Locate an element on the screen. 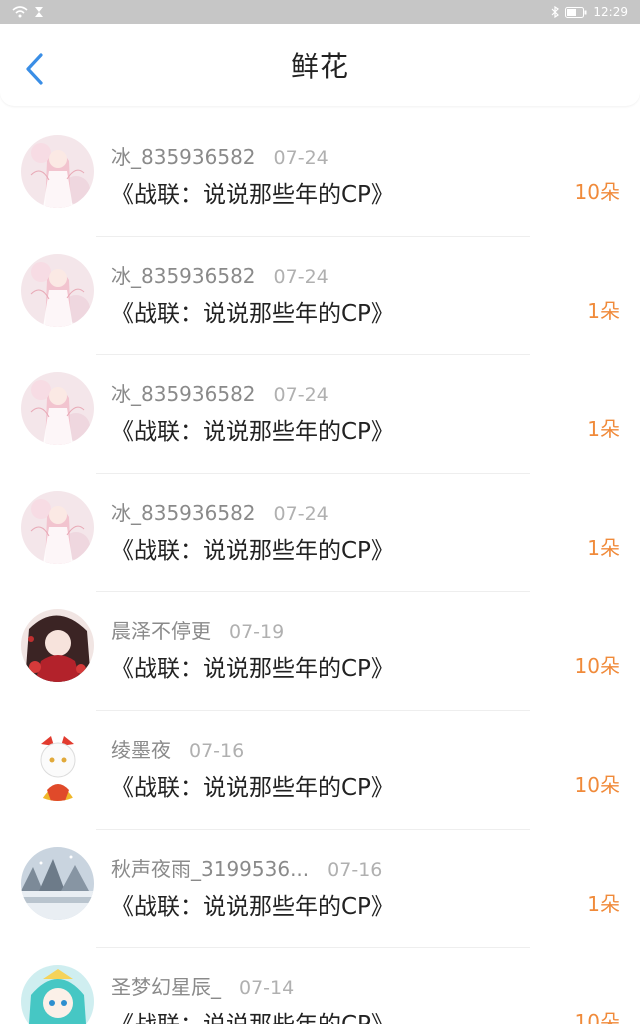 This screenshot has height=1024, width=640. snow-landscape-avatar is located at coordinates (57, 883).